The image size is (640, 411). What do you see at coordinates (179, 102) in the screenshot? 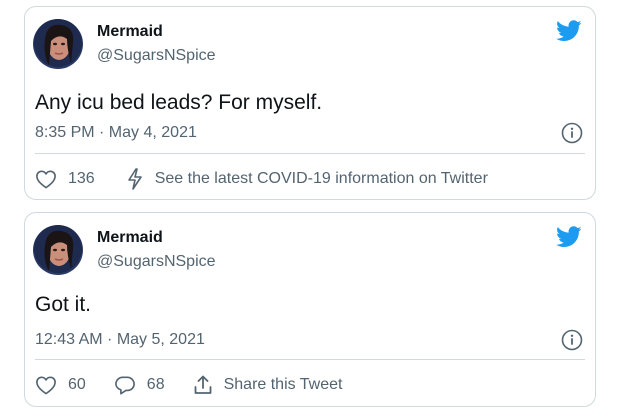
I see `tweet-text: Any icu bed leads? For myself.` at bounding box center [179, 102].